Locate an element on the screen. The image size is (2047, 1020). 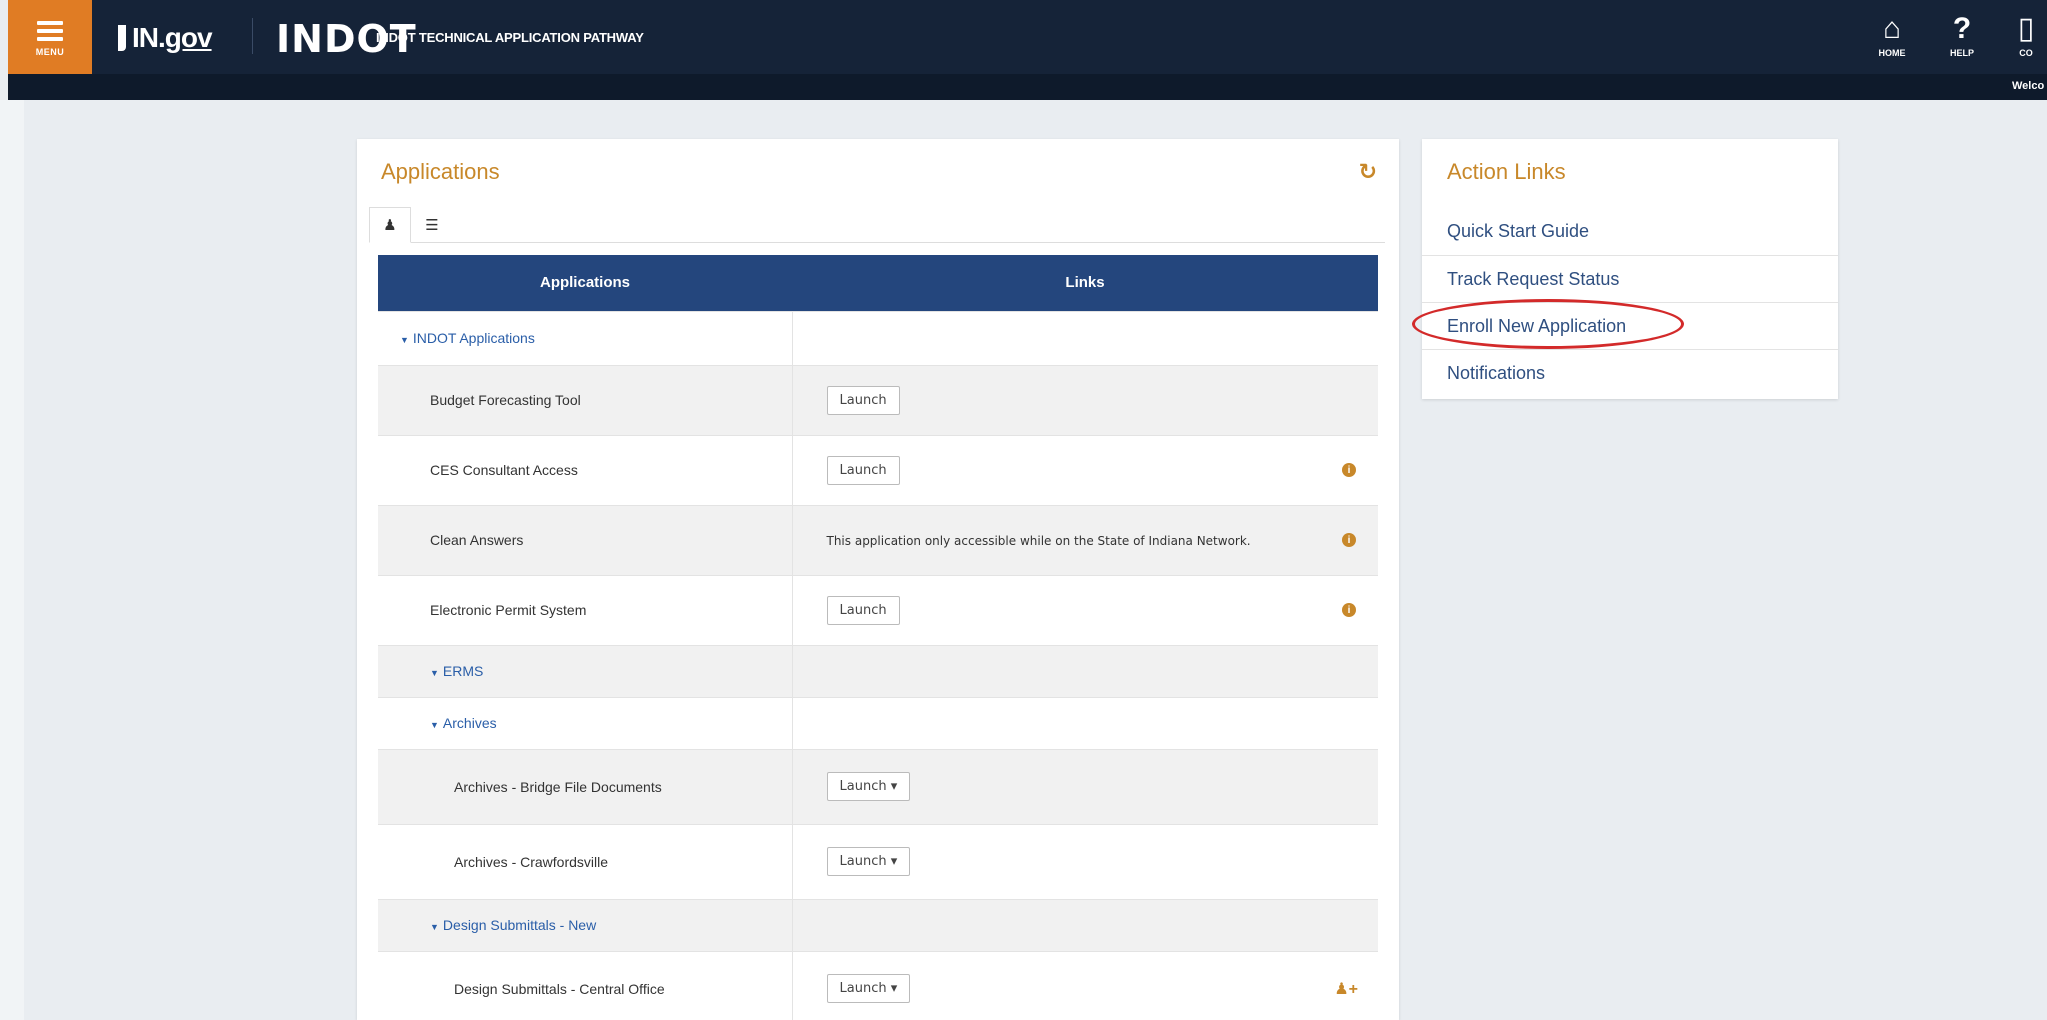
user-add-icon: ♟+ is located at coordinates (1346, 989).